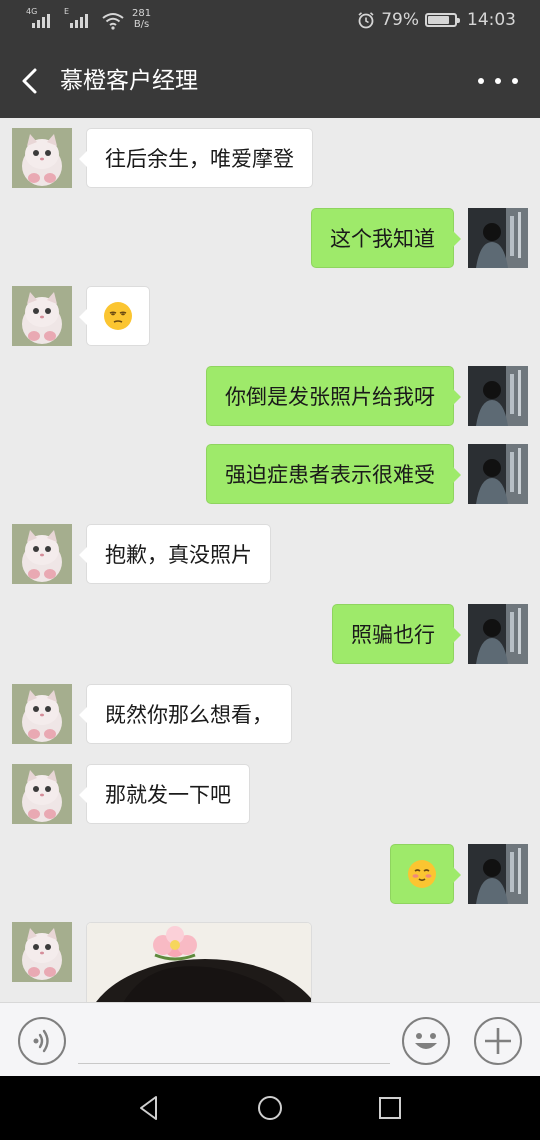 This screenshot has height=1140, width=540. Describe the element at coordinates (185, 714) in the screenshot. I see `message-bubble: 既然你那么想看，` at that location.